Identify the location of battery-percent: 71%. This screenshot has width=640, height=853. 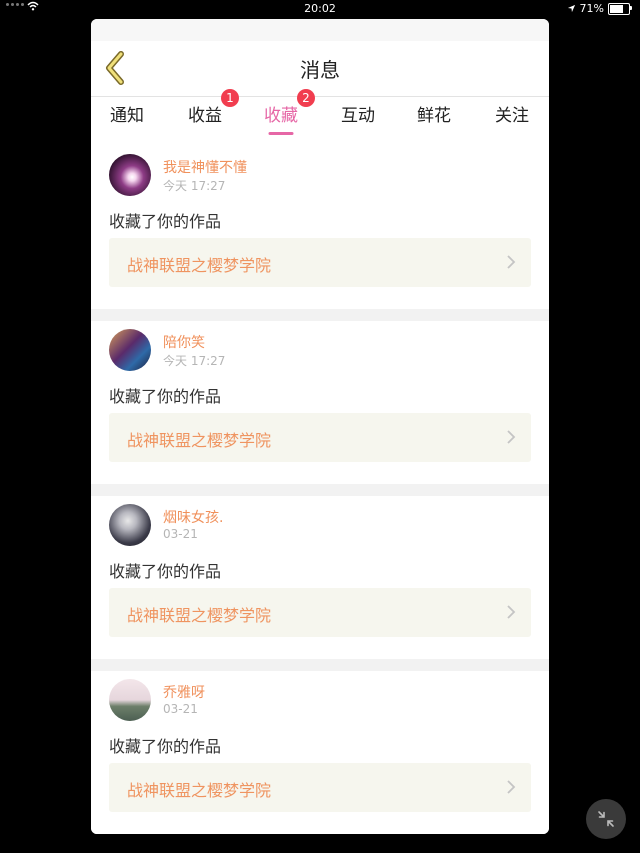
(591, 8).